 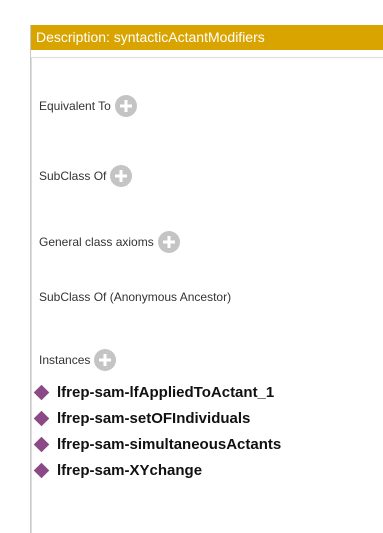 What do you see at coordinates (168, 242) in the screenshot?
I see `add-general-class-axiom-button` at bounding box center [168, 242].